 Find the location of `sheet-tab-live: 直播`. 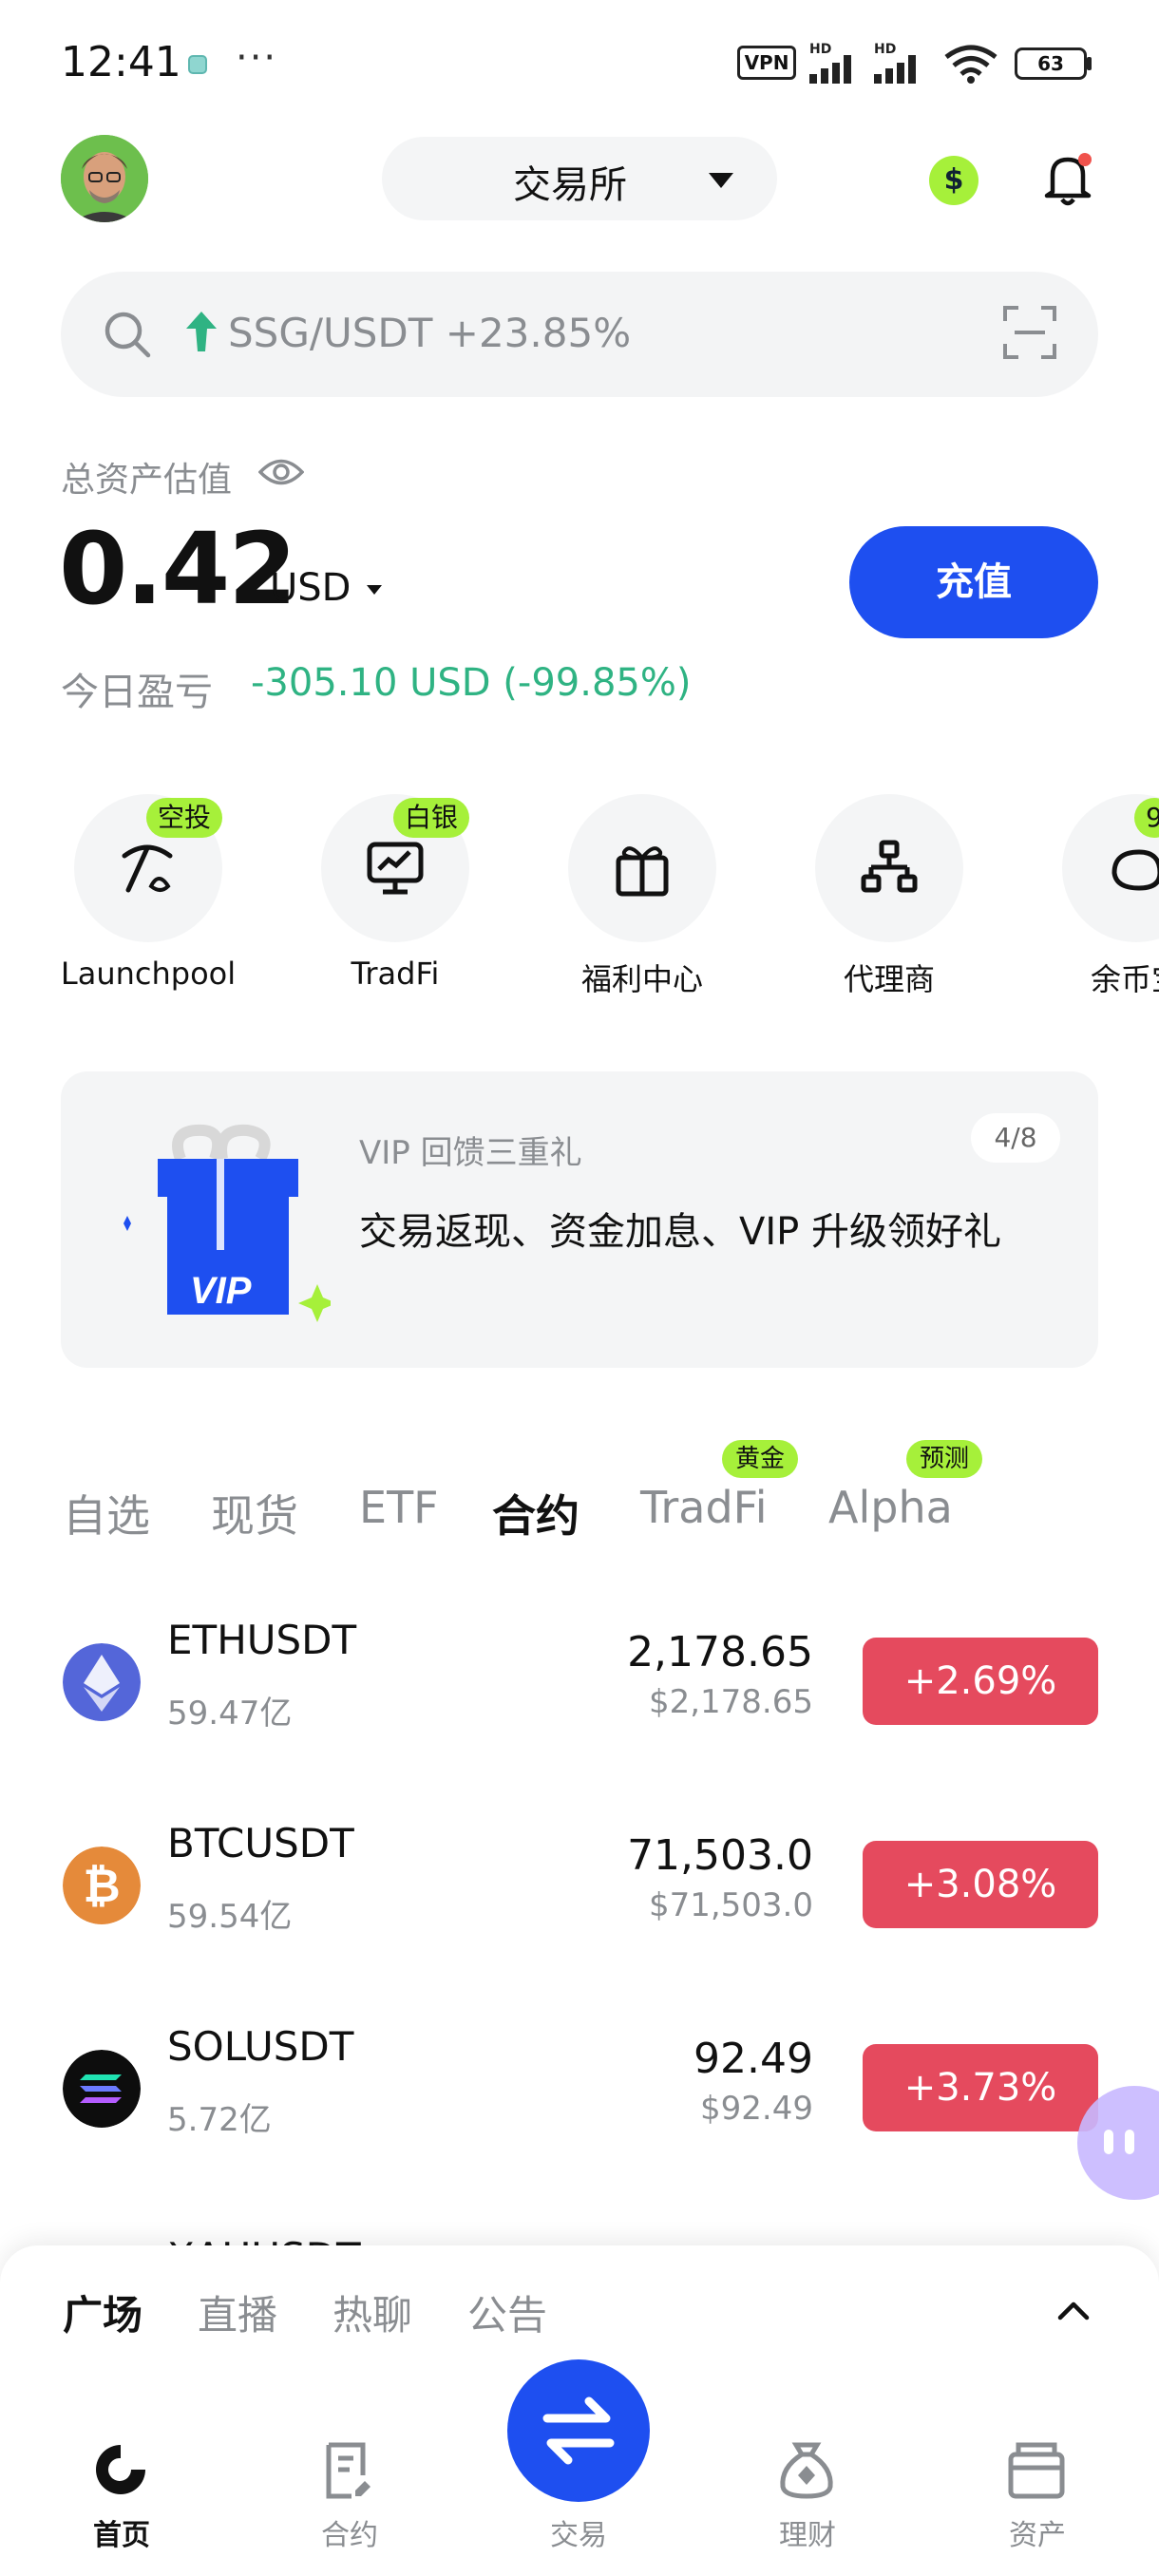

sheet-tab-live: 直播 is located at coordinates (237, 2312).